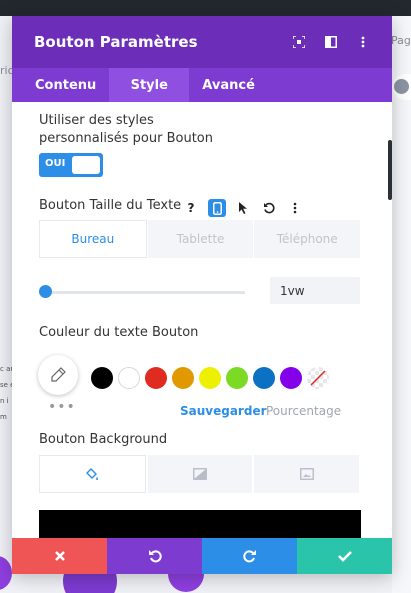  What do you see at coordinates (331, 42) in the screenshot?
I see `split-view-icon` at bounding box center [331, 42].